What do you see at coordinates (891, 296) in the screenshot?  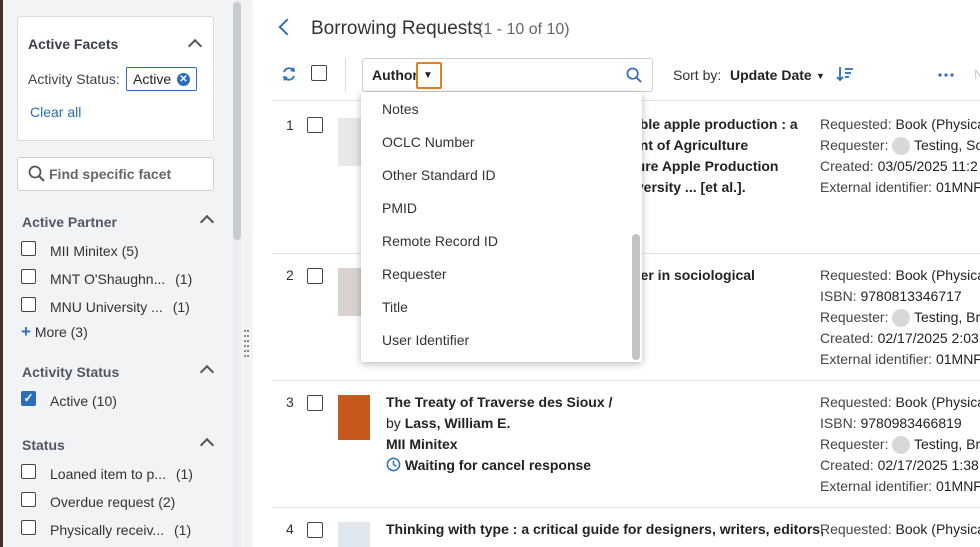 I see `meta-isbn: ISBN: 9780813346717` at bounding box center [891, 296].